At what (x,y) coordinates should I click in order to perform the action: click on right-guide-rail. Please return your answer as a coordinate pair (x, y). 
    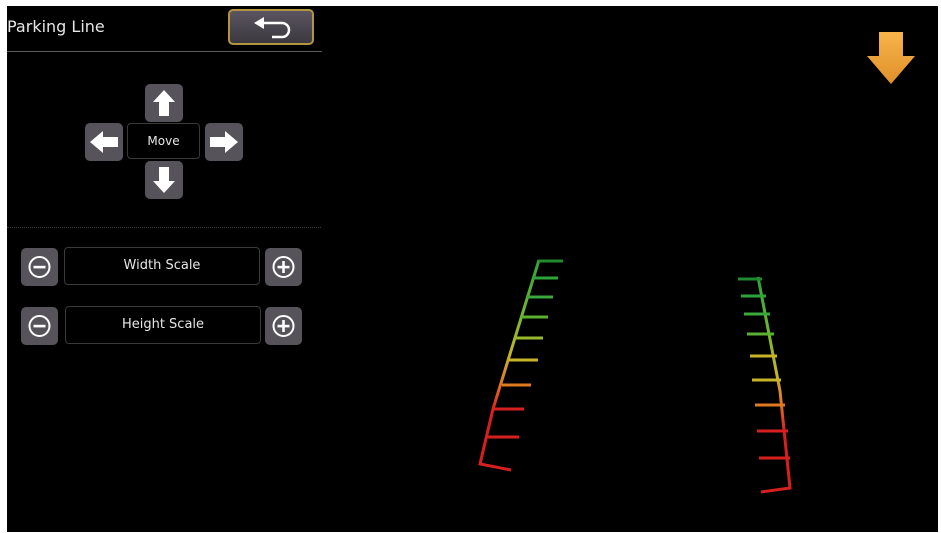
    Looking at the image, I should click on (774, 385).